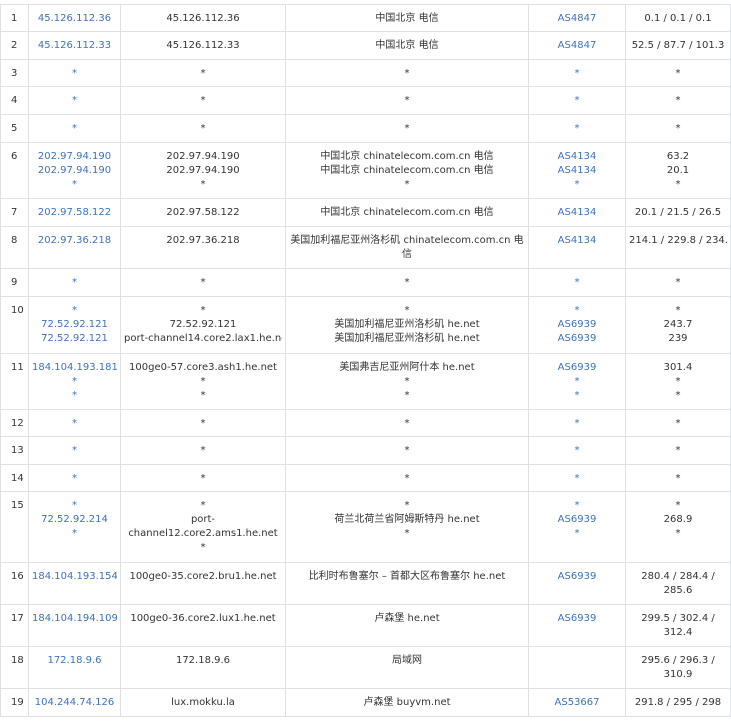 The width and height of the screenshot is (731, 723). What do you see at coordinates (407, 527) in the screenshot?
I see `location-cell: * 荷兰北荷兰省阿姆斯特丹 he.net *` at bounding box center [407, 527].